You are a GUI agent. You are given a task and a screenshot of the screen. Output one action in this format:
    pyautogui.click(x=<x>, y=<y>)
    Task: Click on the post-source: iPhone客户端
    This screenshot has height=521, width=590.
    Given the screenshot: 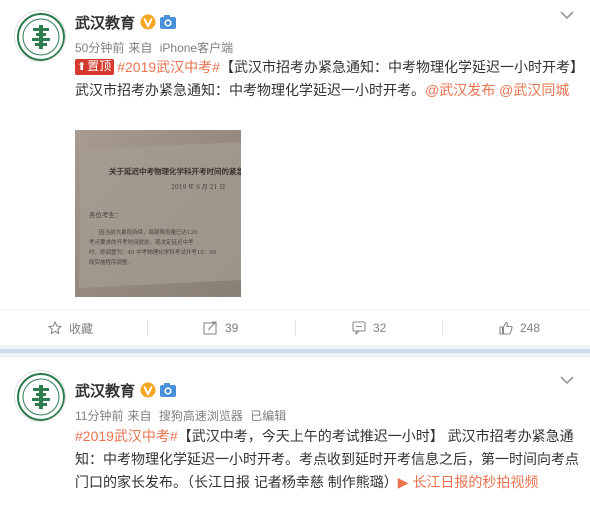 What is the action you would take?
    pyautogui.click(x=196, y=48)
    